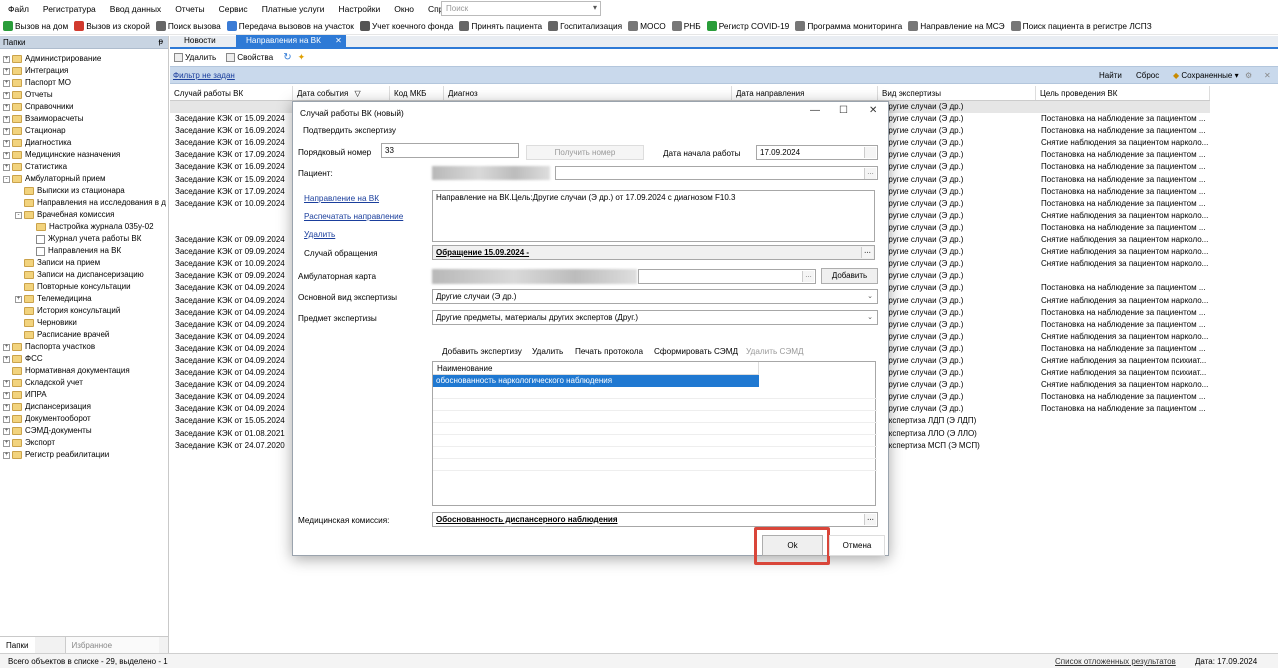 This screenshot has height=668, width=1278. What do you see at coordinates (291, 41) in the screenshot?
I see `tab-vk-referrals: Направления на ВК ✕` at bounding box center [291, 41].